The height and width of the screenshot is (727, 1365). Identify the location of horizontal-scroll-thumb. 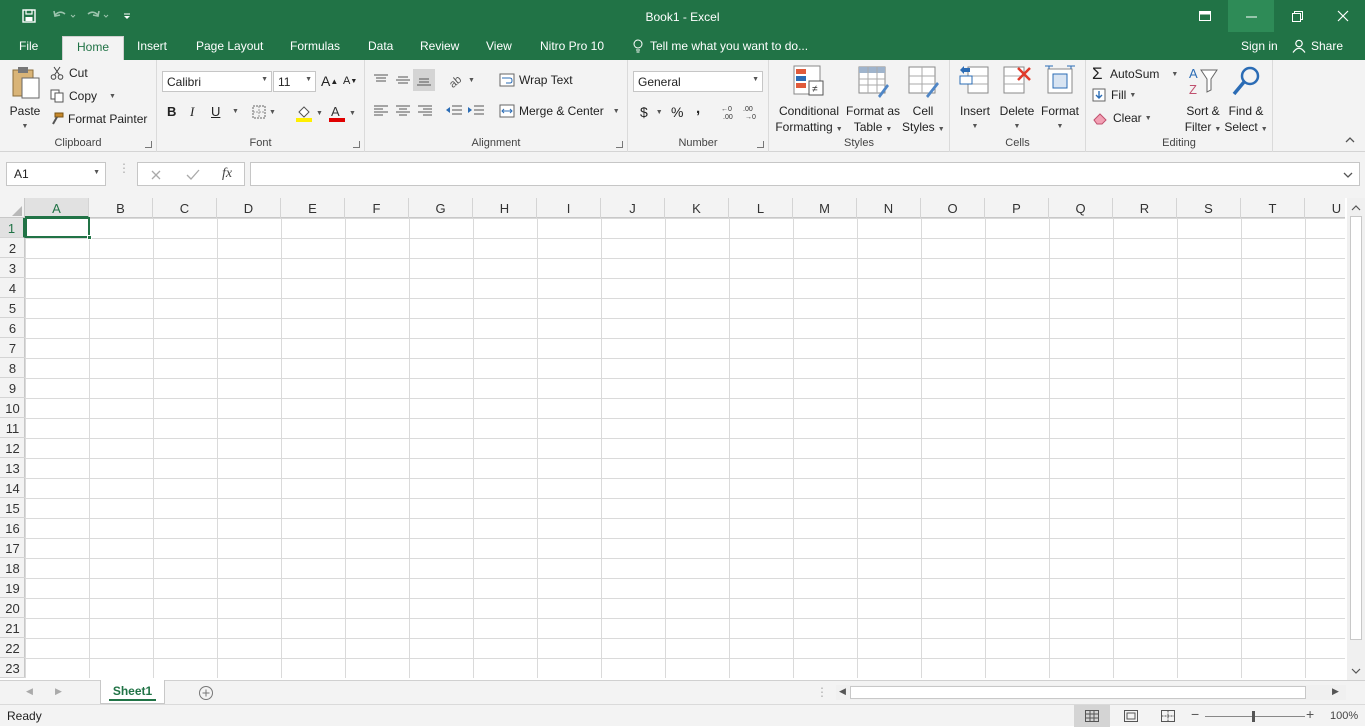
(1078, 692).